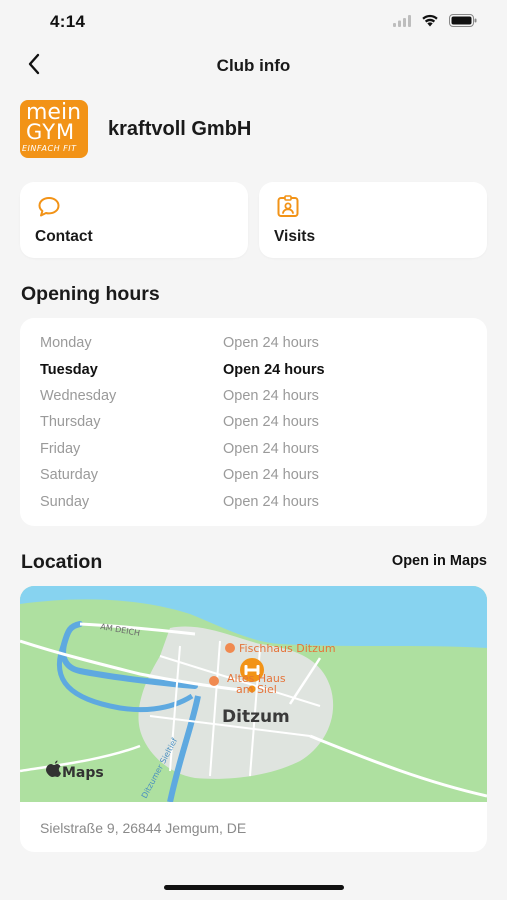 This screenshot has height=900, width=507. I want to click on day-label: Tuesday, so click(69, 370).